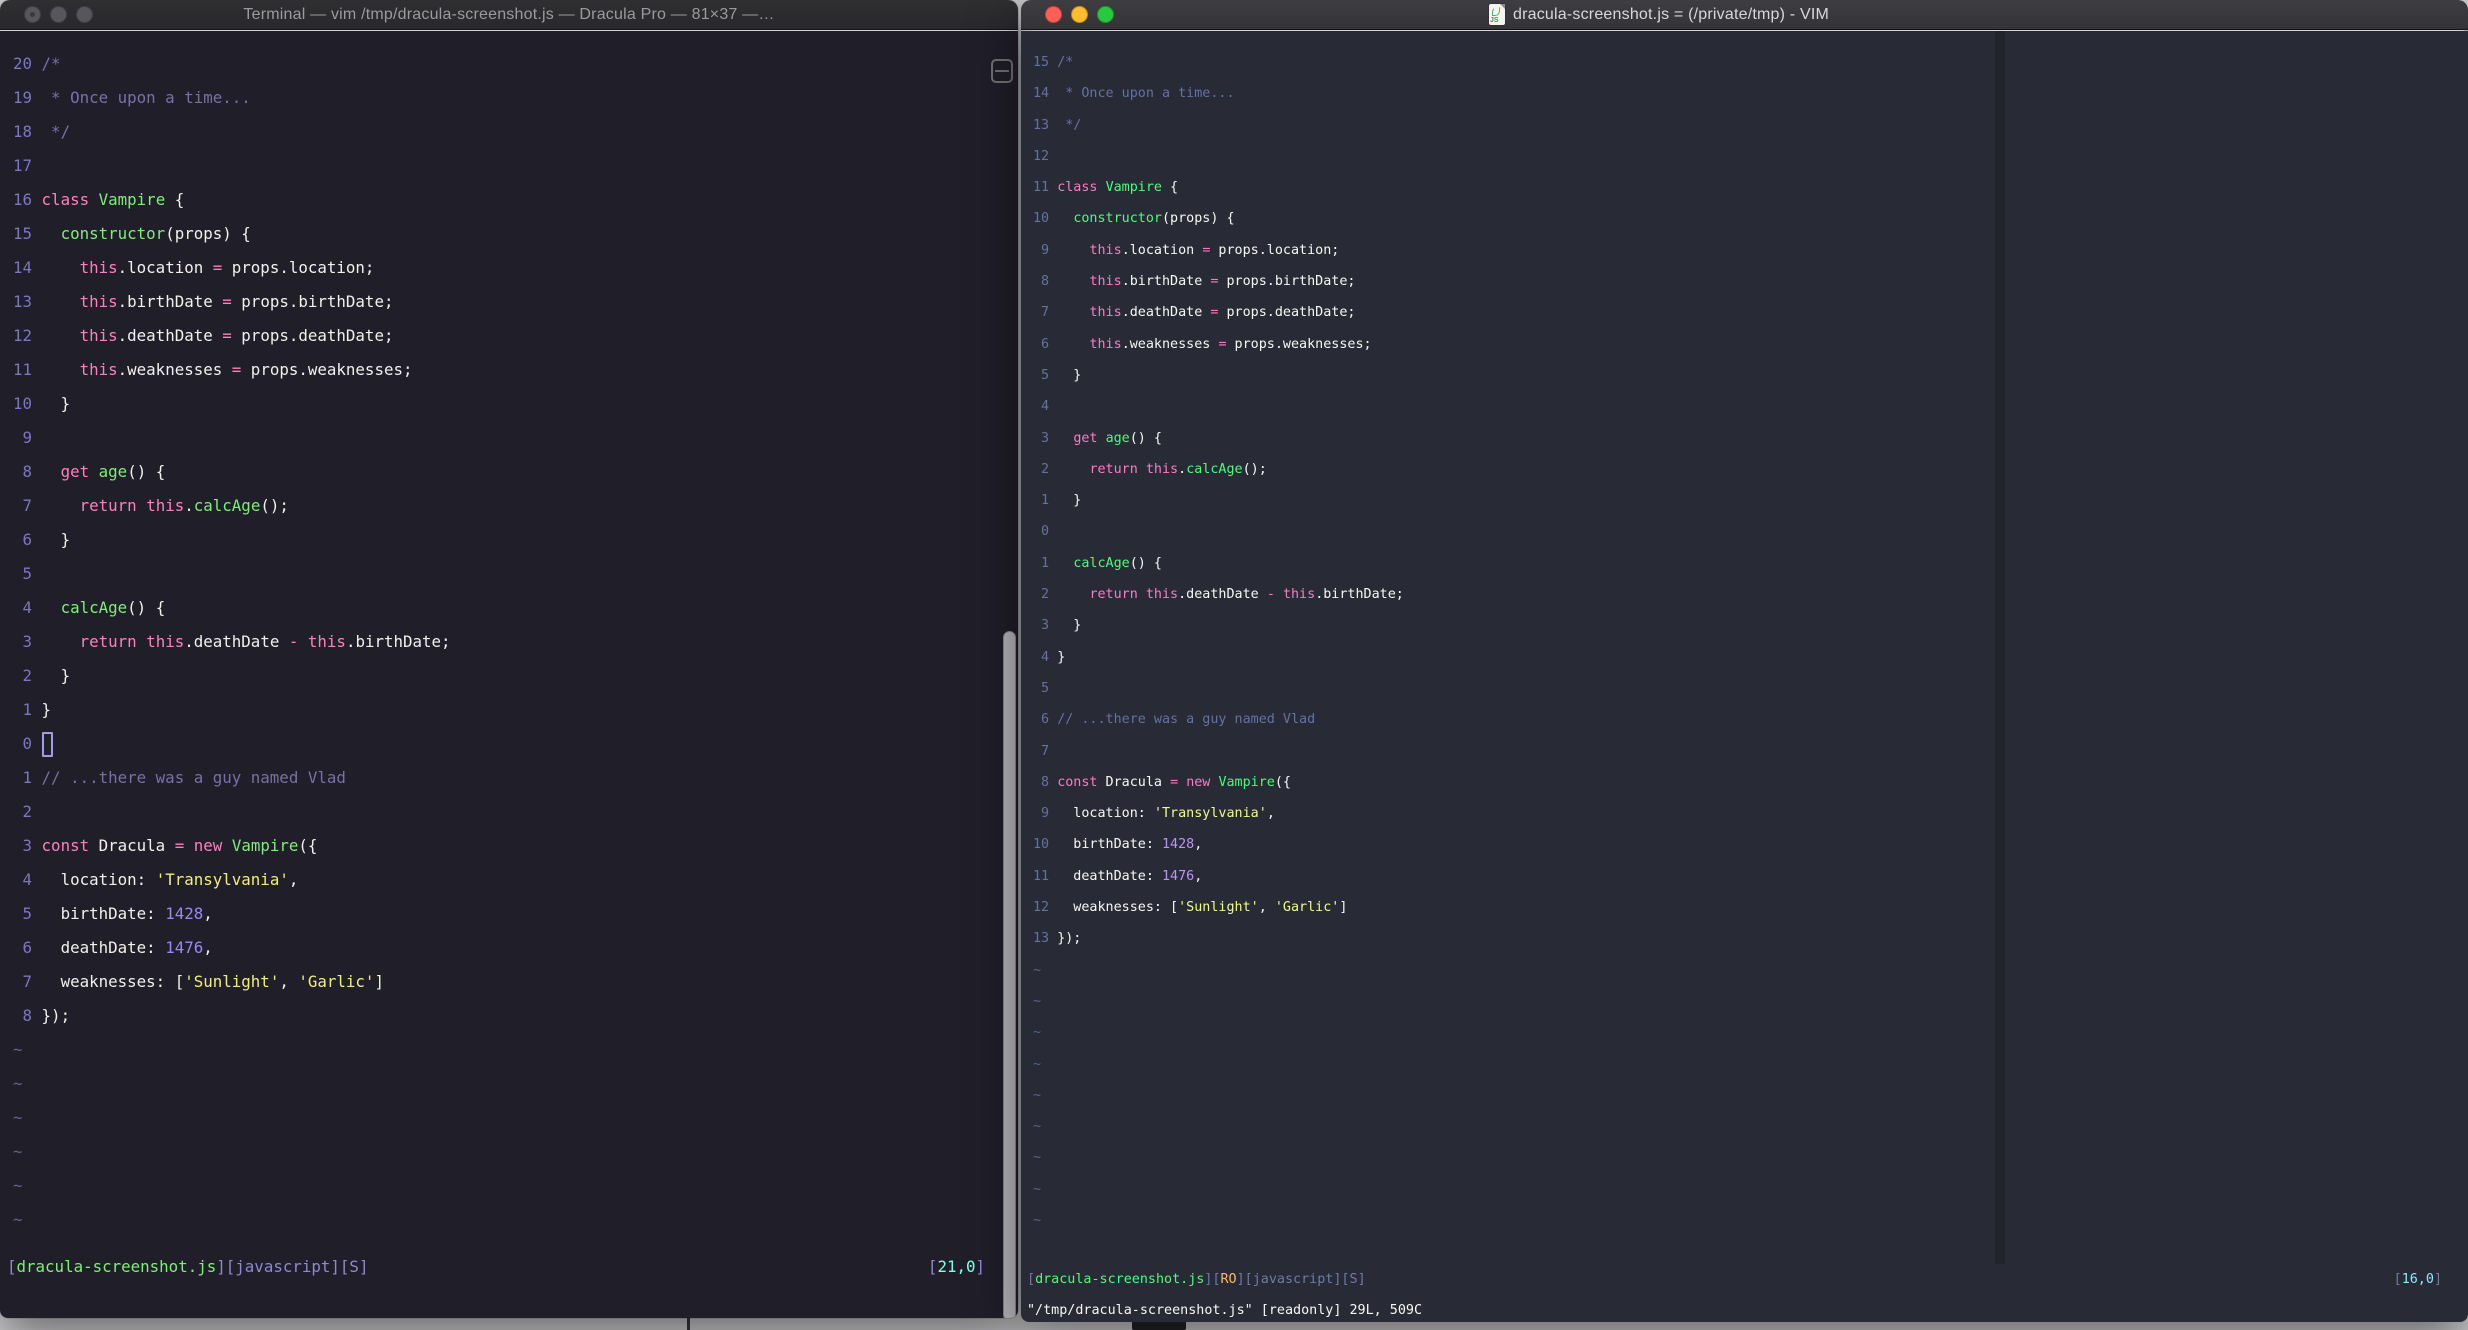 The image size is (2468, 1330). I want to click on code-token: constructor, so click(113, 233).